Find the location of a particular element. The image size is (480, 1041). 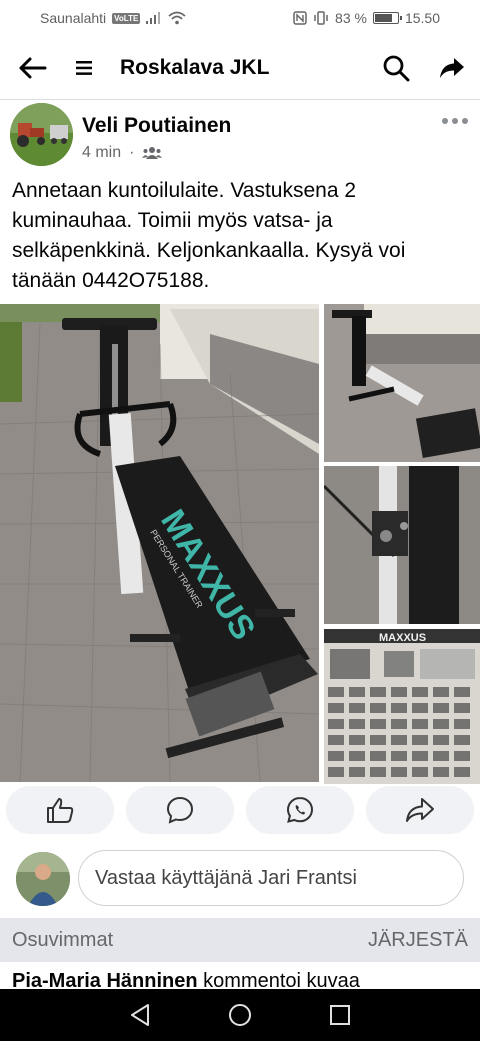

share-arrow-icon is located at coordinates (452, 67).